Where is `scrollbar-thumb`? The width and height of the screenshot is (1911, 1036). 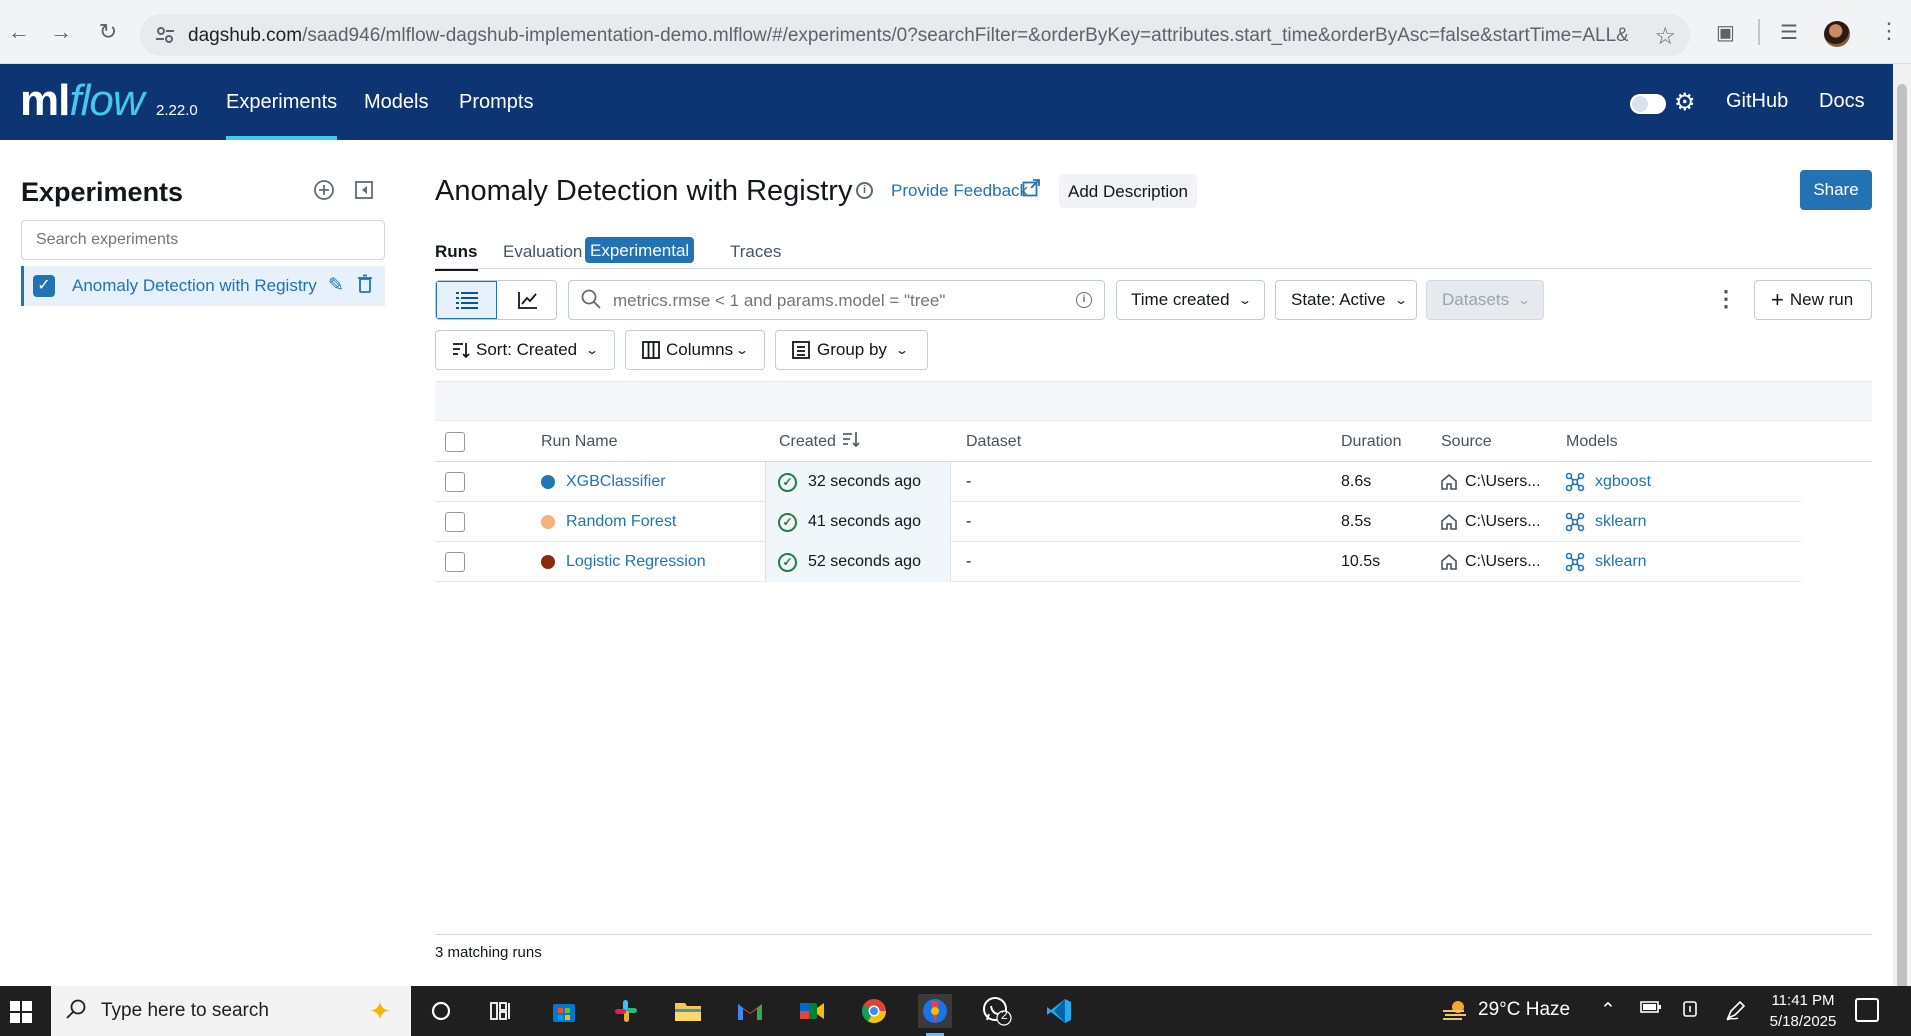 scrollbar-thumb is located at coordinates (1902, 554).